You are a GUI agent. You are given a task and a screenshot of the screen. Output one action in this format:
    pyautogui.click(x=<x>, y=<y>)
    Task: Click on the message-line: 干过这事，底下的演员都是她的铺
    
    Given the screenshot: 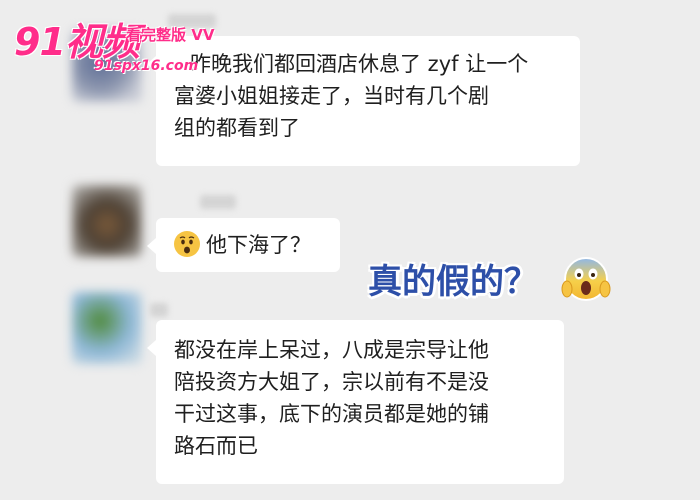 What is the action you would take?
    pyautogui.click(x=331, y=414)
    